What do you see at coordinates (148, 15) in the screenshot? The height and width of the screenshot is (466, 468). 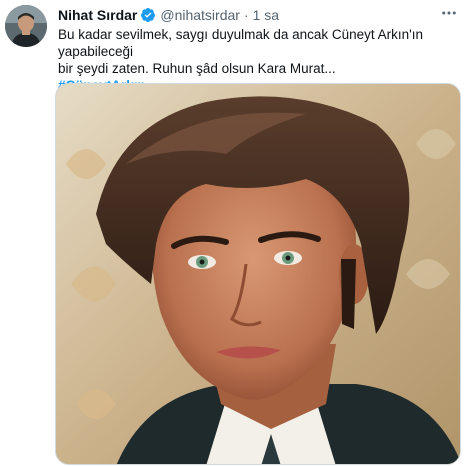 I see `verified-badge-icon` at bounding box center [148, 15].